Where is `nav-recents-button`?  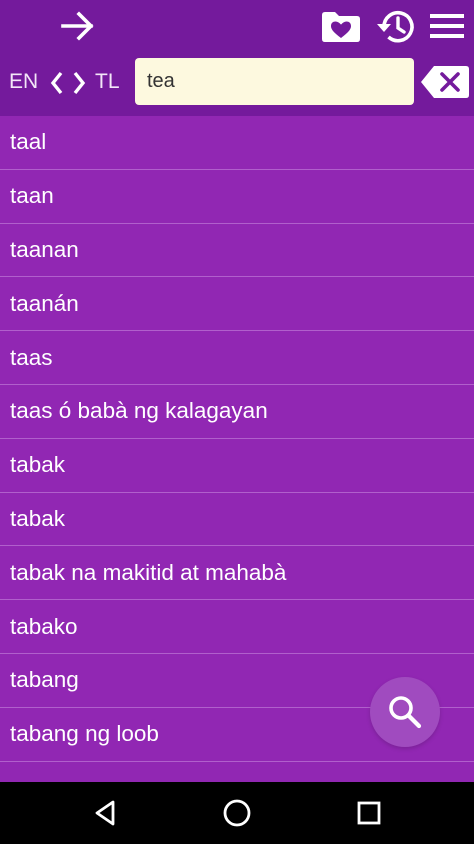
nav-recents-button is located at coordinates (369, 813).